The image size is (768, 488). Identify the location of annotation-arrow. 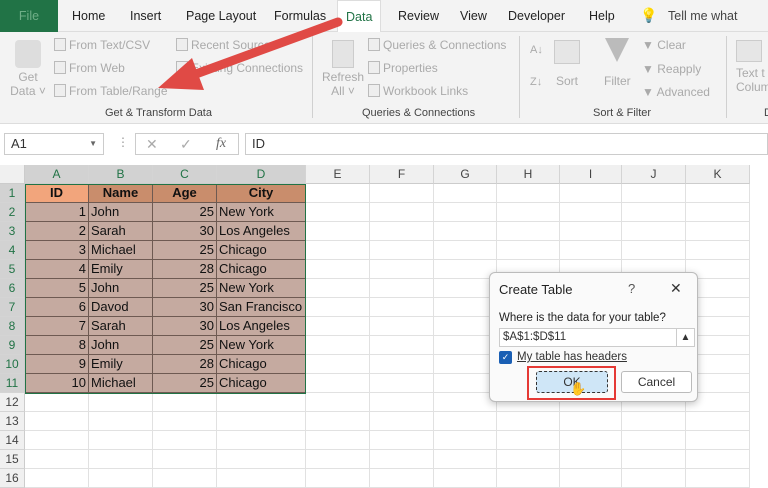
(250, 53).